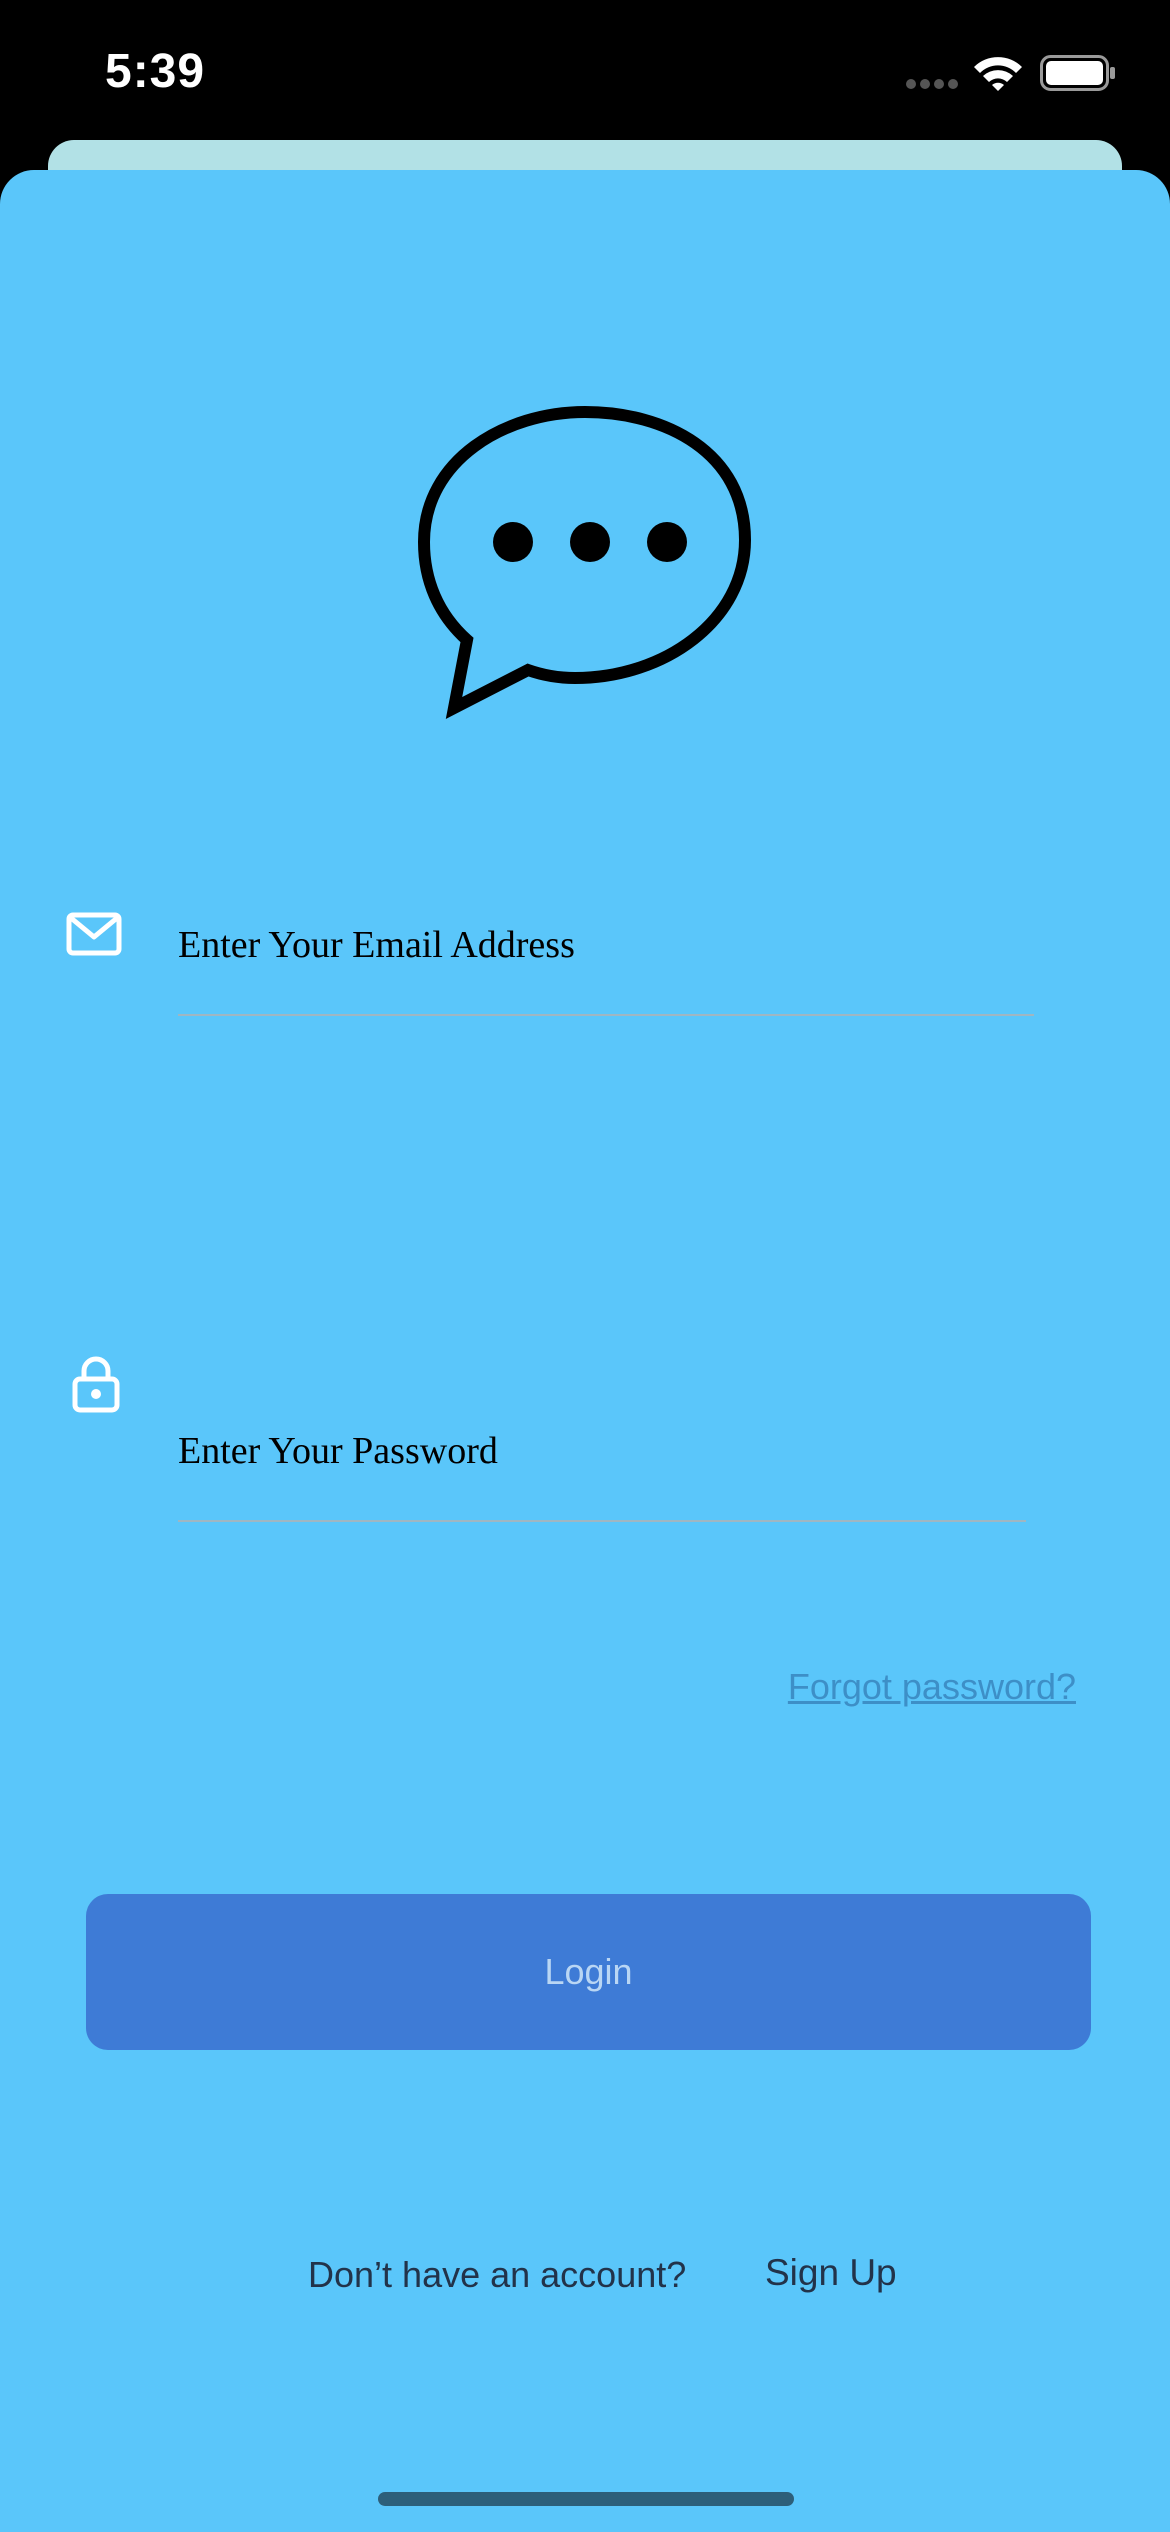 Image resolution: width=1170 pixels, height=2532 pixels. I want to click on mail-icon, so click(94, 934).